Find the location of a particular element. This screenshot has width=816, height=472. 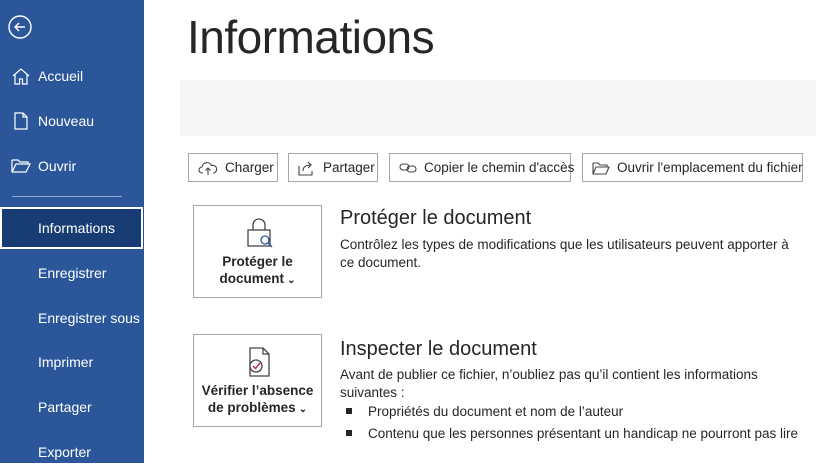

inspect-document-icon is located at coordinates (259, 362).